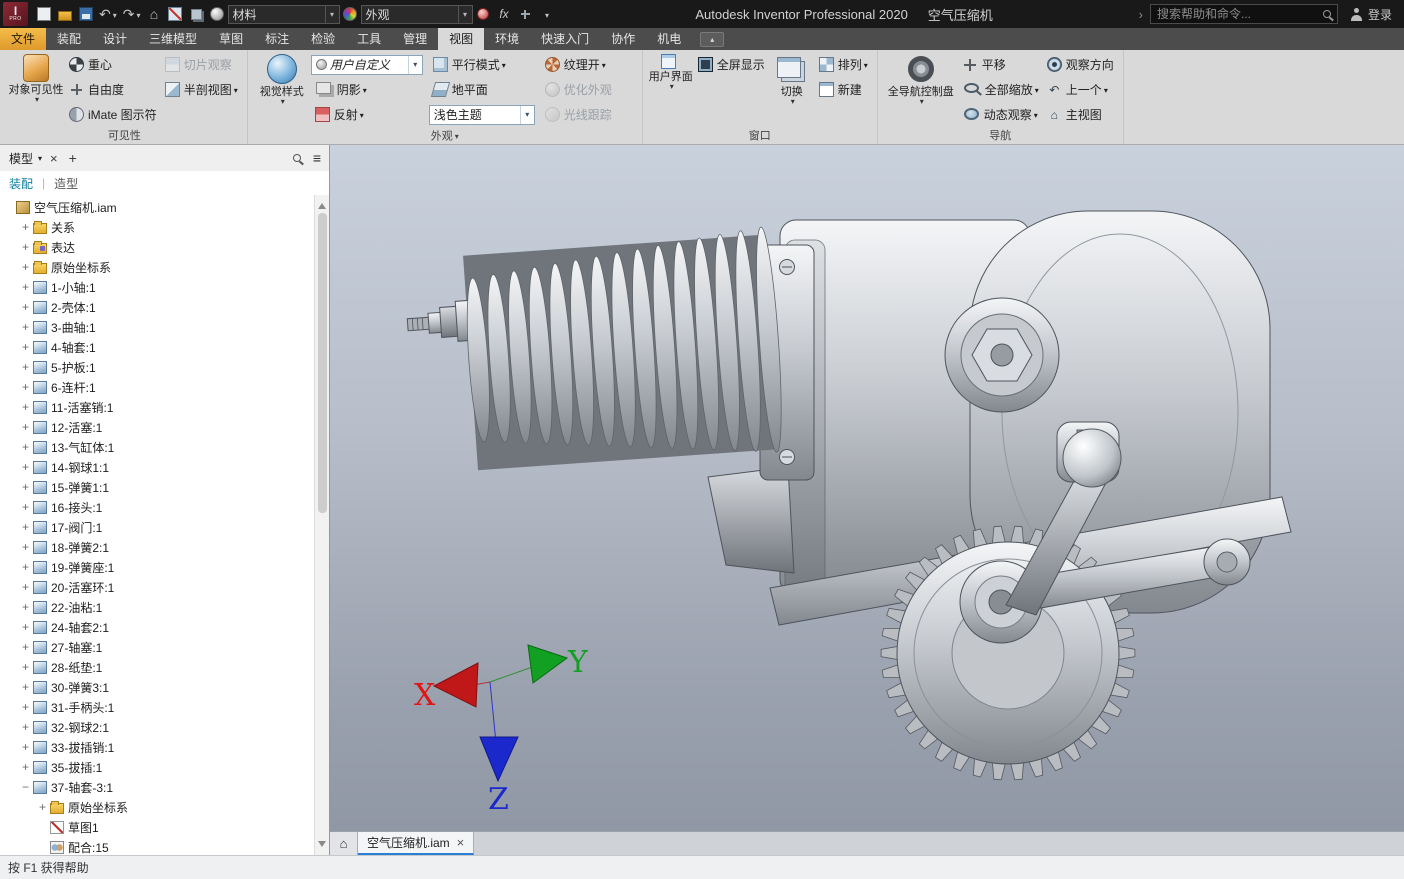  Describe the element at coordinates (25, 787) in the screenshot. I see `tree-expander-icon: −` at that location.